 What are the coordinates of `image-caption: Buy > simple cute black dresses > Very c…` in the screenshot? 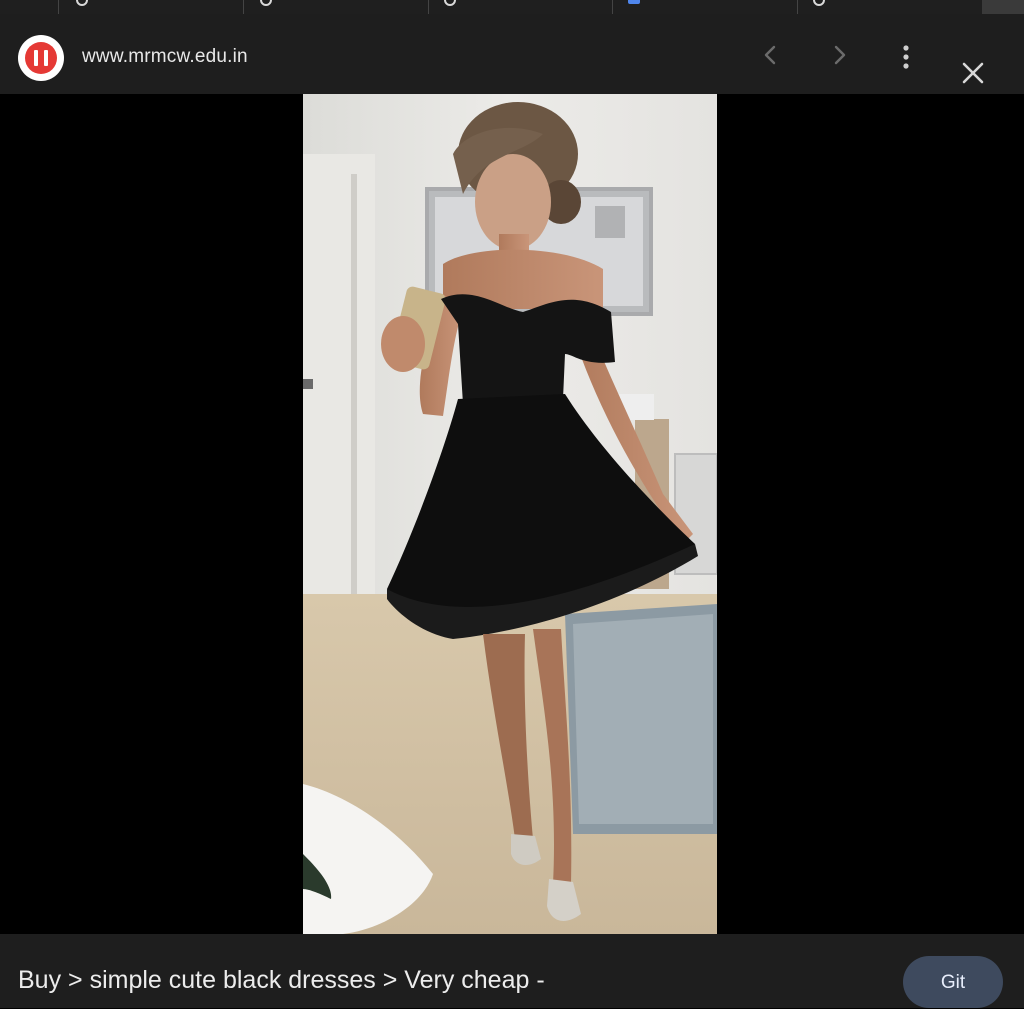 It's located at (281, 980).